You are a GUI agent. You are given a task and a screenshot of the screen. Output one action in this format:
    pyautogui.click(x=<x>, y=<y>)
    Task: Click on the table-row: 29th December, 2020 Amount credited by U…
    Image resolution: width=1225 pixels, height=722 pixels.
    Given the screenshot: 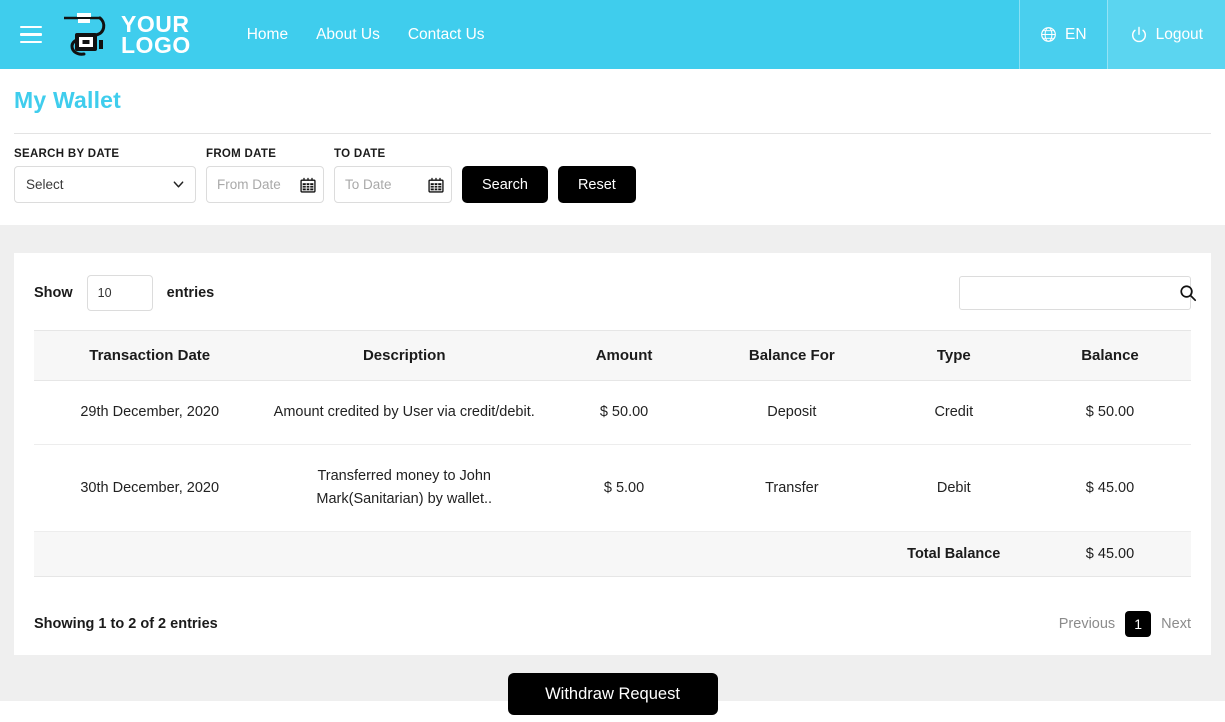 What is the action you would take?
    pyautogui.click(x=612, y=412)
    